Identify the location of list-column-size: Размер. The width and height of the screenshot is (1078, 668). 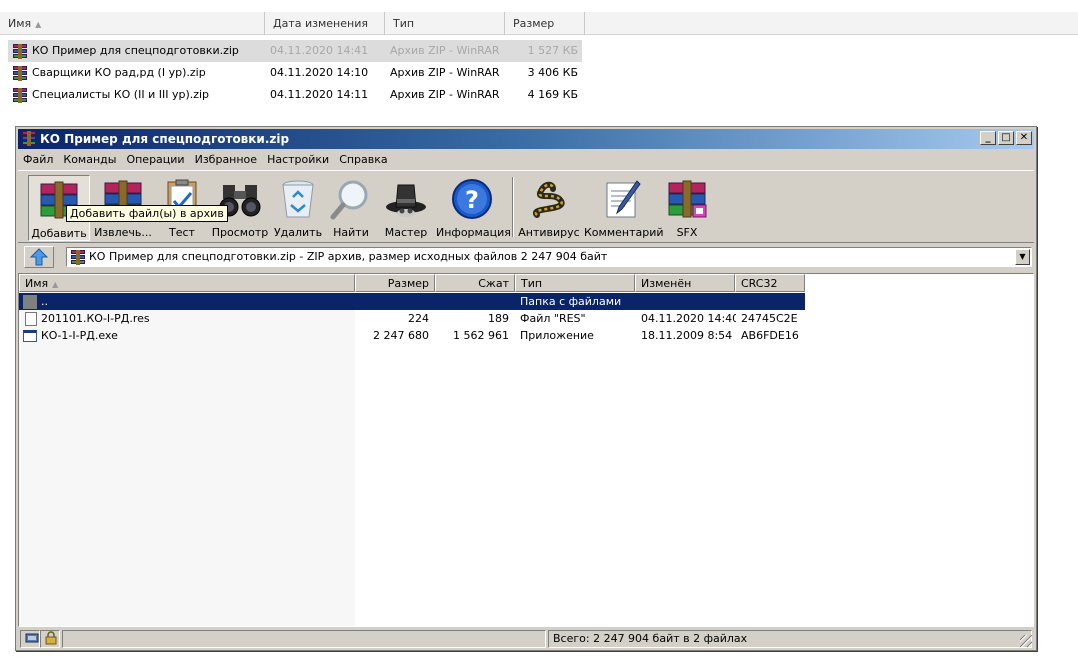
(395, 283).